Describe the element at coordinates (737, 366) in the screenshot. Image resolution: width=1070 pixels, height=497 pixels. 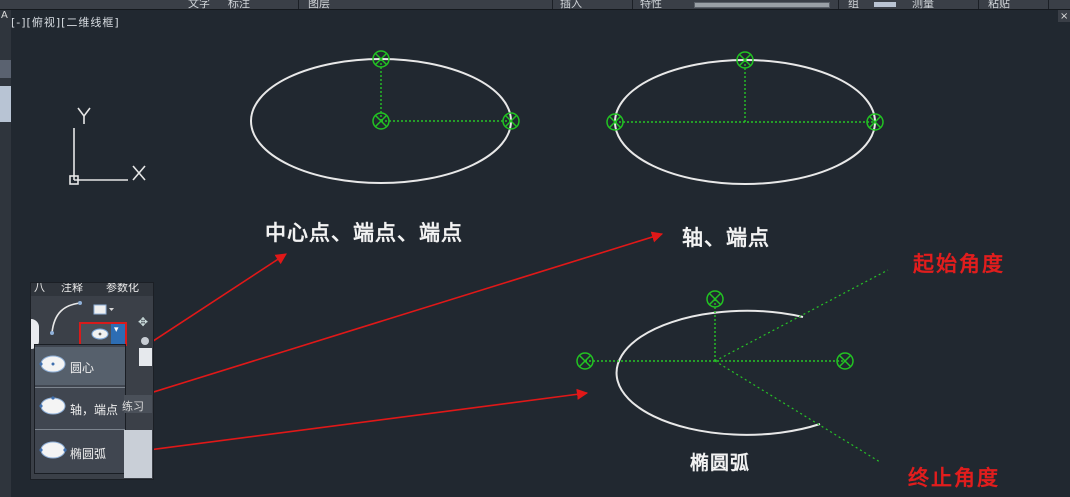
I see `elliptical-arc-example` at that location.